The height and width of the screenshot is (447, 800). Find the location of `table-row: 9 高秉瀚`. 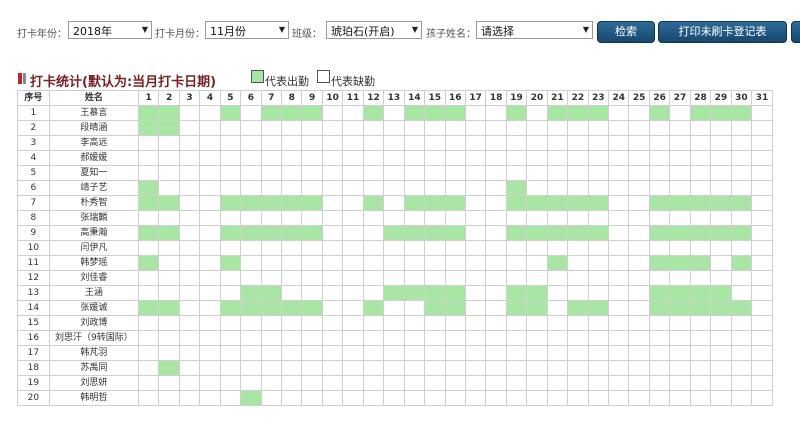

table-row: 9 高秉瀚 is located at coordinates (395, 233).